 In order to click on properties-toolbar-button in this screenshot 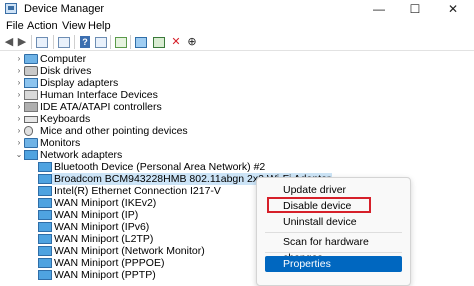, I will do `click(64, 42)`.